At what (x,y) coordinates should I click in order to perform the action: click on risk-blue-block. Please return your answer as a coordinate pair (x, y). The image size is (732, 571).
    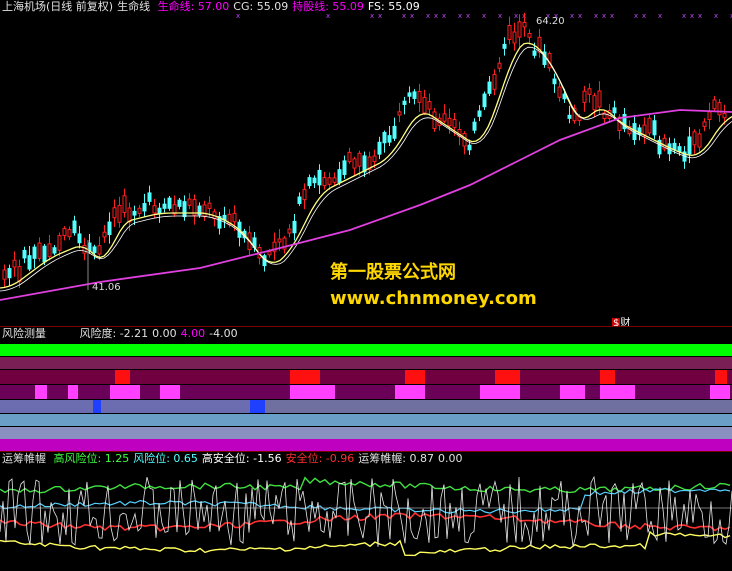
    Looking at the image, I should click on (257, 406).